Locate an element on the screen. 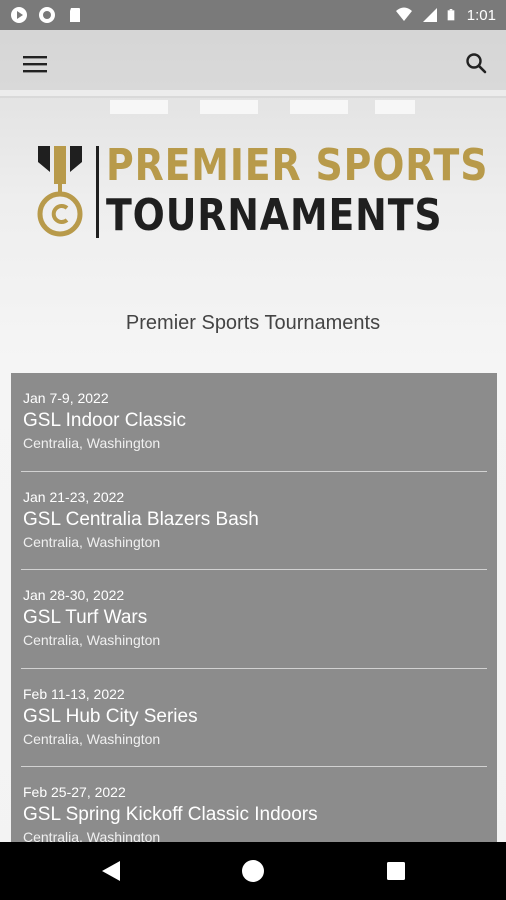 The width and height of the screenshot is (506, 900). event-name: GSL Spring Kickoff Classic Indoors is located at coordinates (170, 814).